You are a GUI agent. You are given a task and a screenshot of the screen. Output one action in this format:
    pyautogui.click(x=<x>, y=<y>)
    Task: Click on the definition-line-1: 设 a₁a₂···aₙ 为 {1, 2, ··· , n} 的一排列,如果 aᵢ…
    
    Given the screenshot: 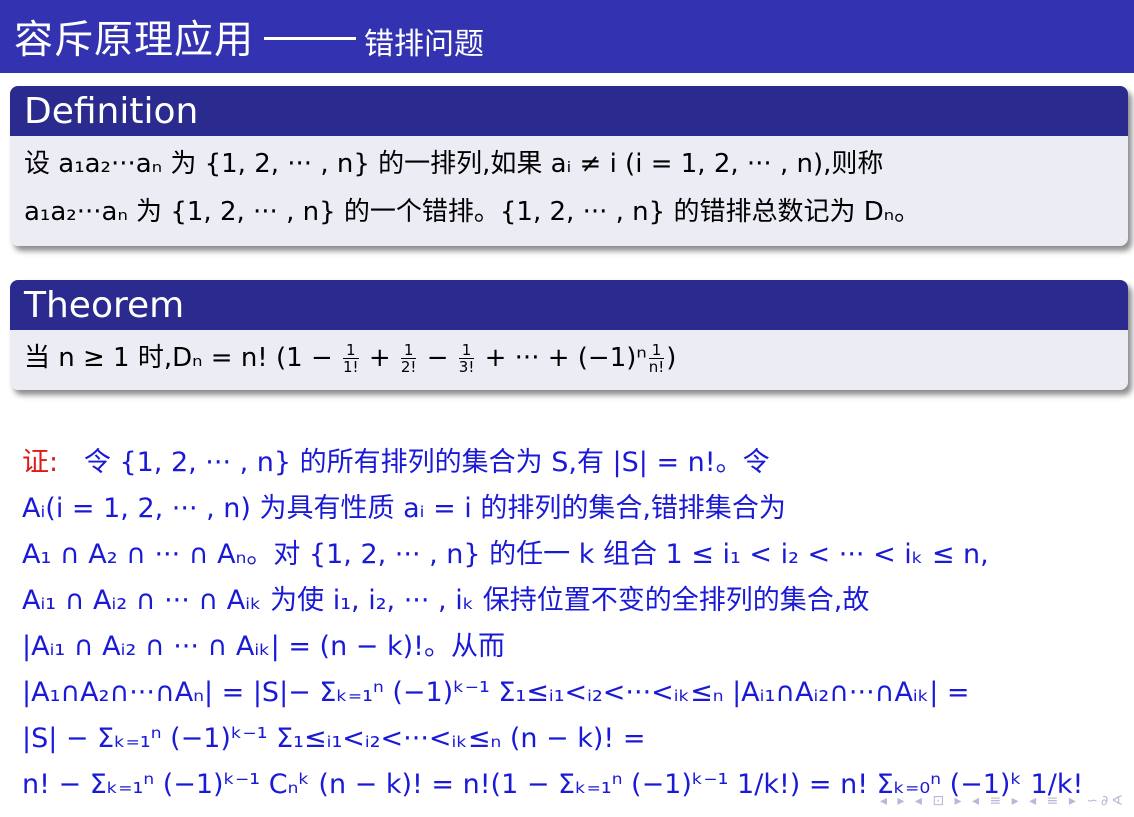 What is the action you would take?
    pyautogui.click(x=454, y=164)
    